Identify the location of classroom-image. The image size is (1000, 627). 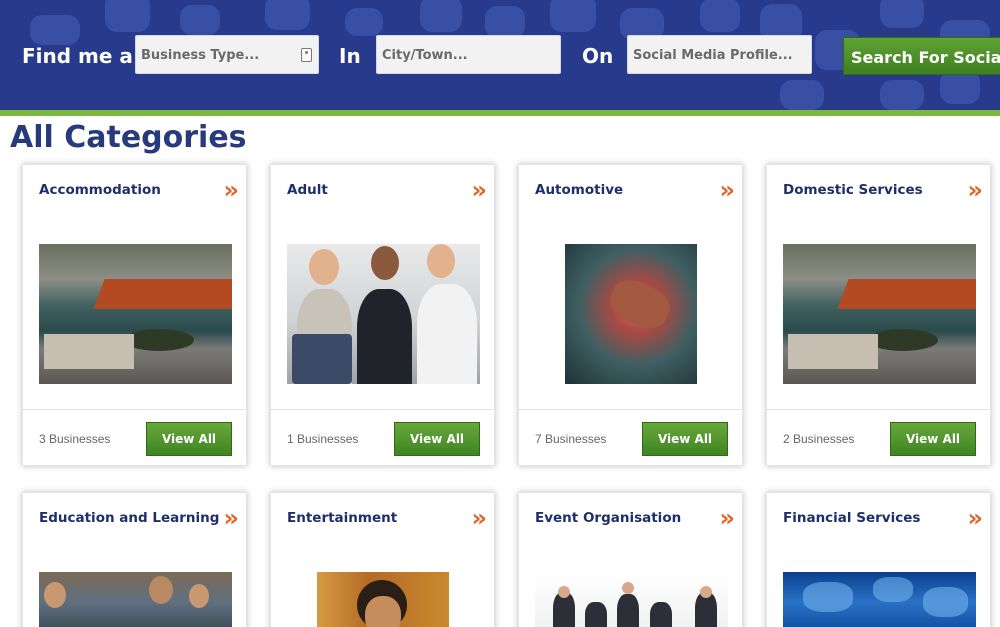
(135, 599).